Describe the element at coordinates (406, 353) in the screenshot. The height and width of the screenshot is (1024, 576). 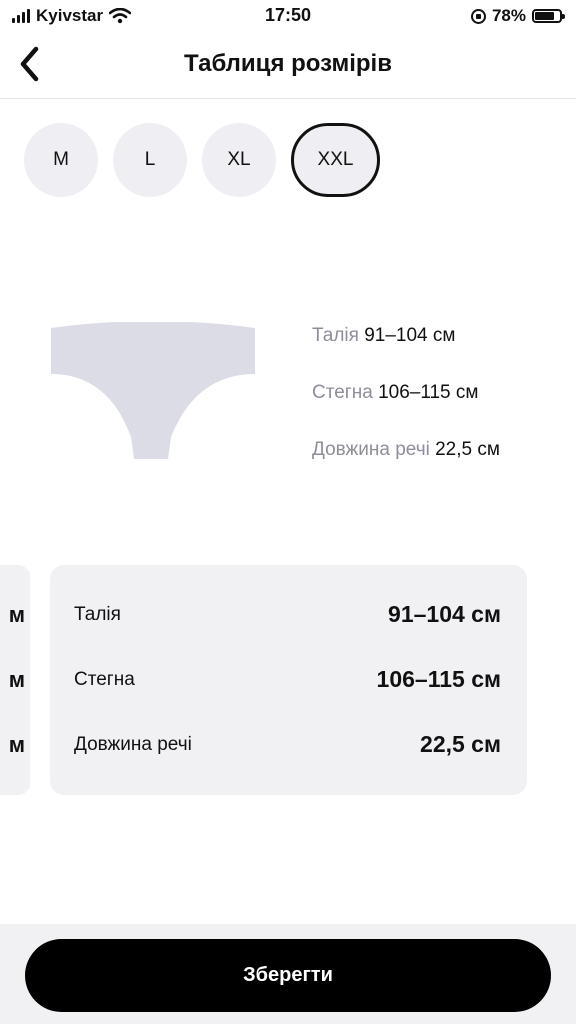
I see `measure-waist: Талія 91–104 см` at that location.